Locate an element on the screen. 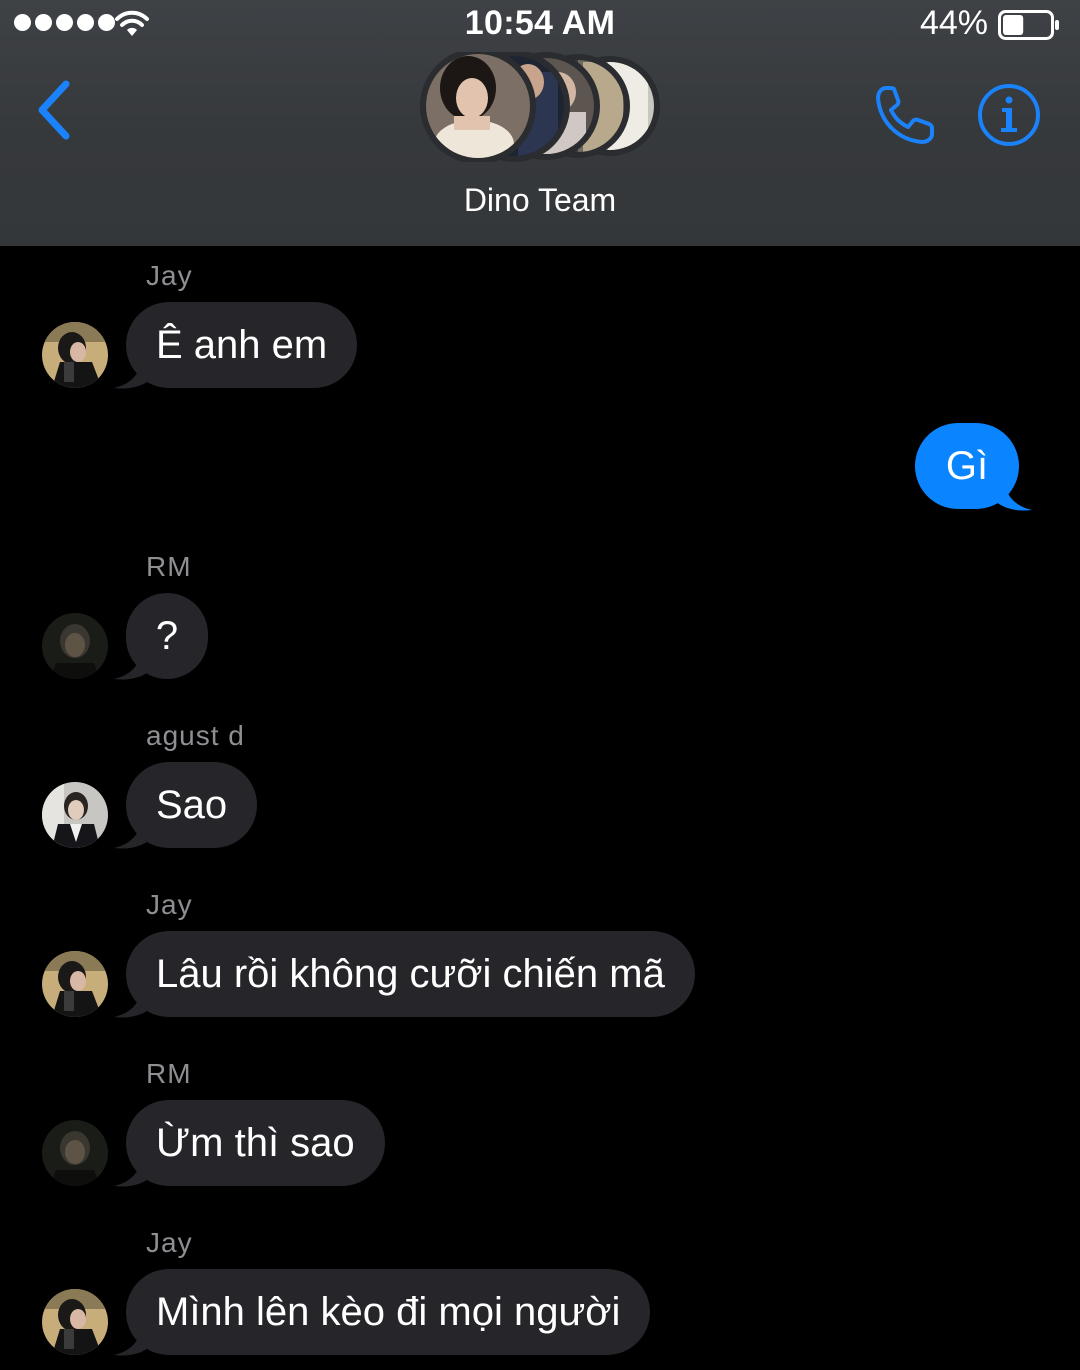 The image size is (1080, 1370). battery-icon is located at coordinates (1028, 25).